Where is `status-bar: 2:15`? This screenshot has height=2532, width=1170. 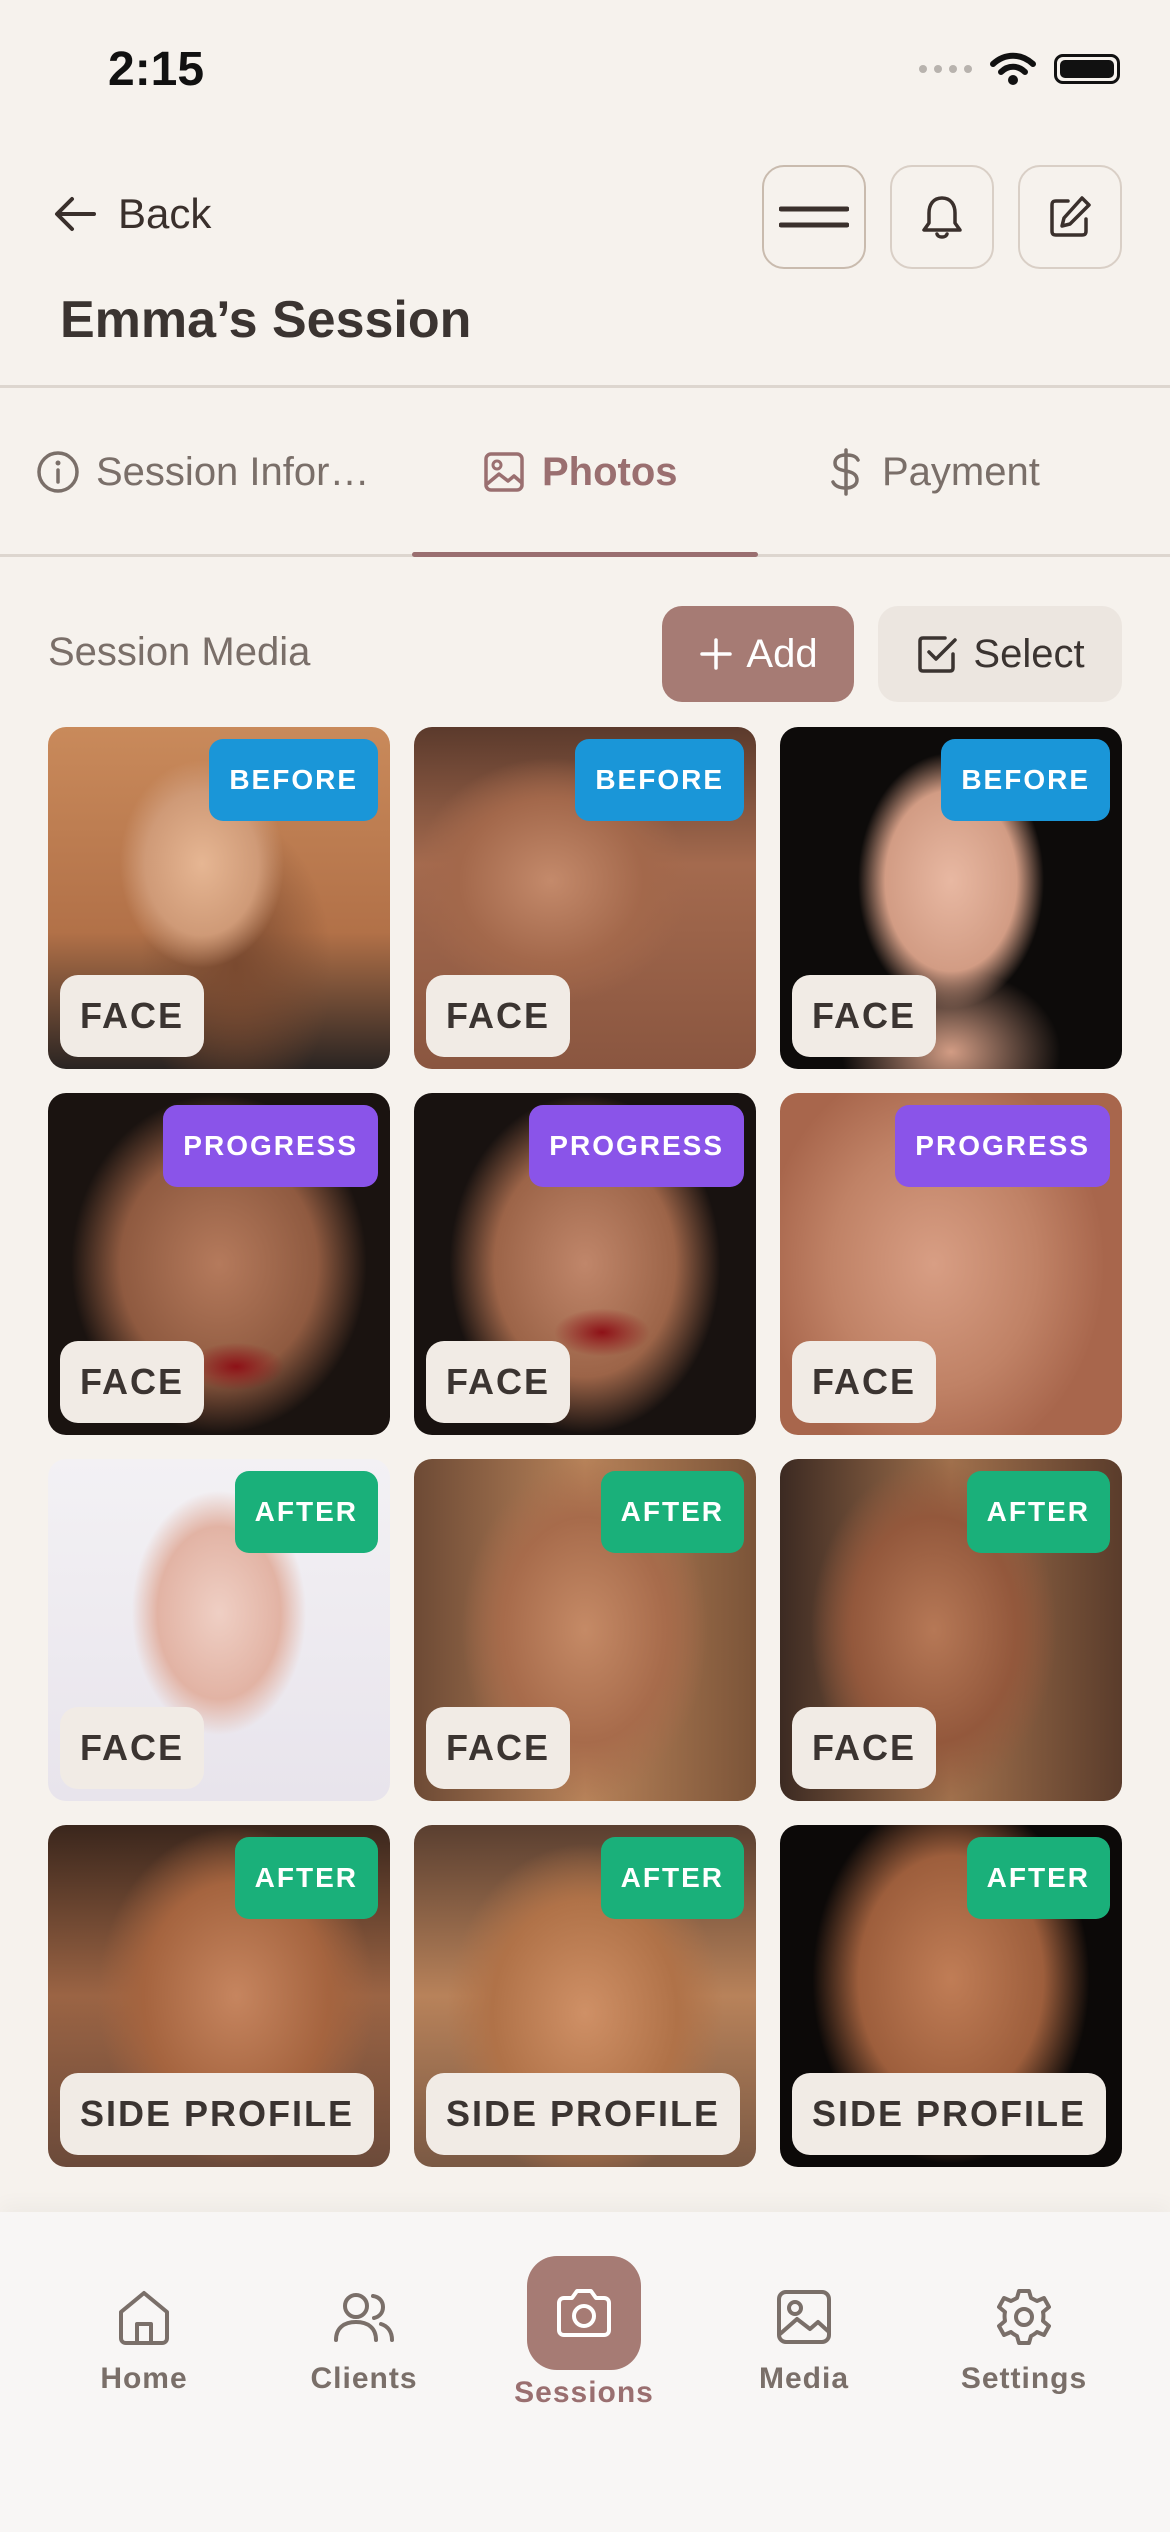
status-bar: 2:15 is located at coordinates (585, 70).